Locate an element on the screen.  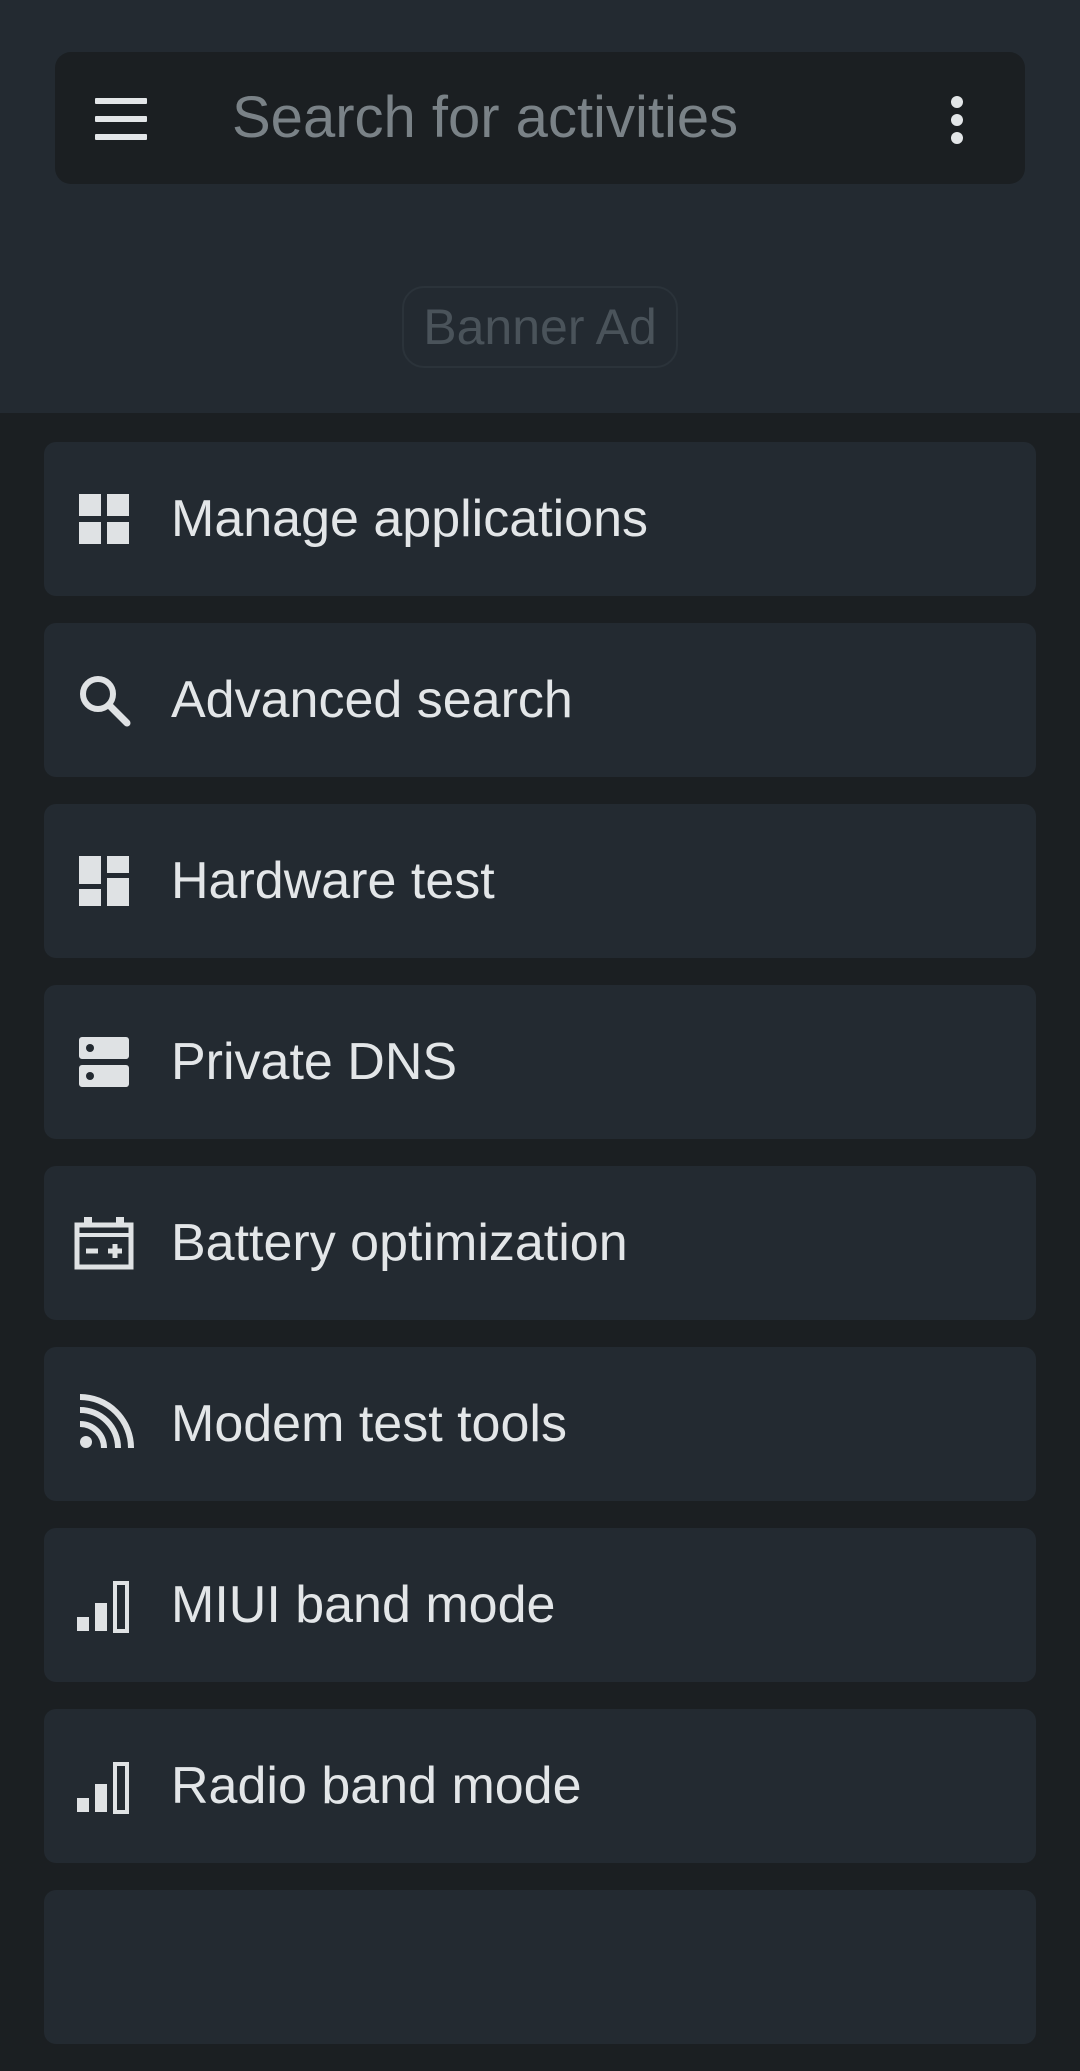
list-item-modem-test-tools: Modem test tools is located at coordinates (540, 1424).